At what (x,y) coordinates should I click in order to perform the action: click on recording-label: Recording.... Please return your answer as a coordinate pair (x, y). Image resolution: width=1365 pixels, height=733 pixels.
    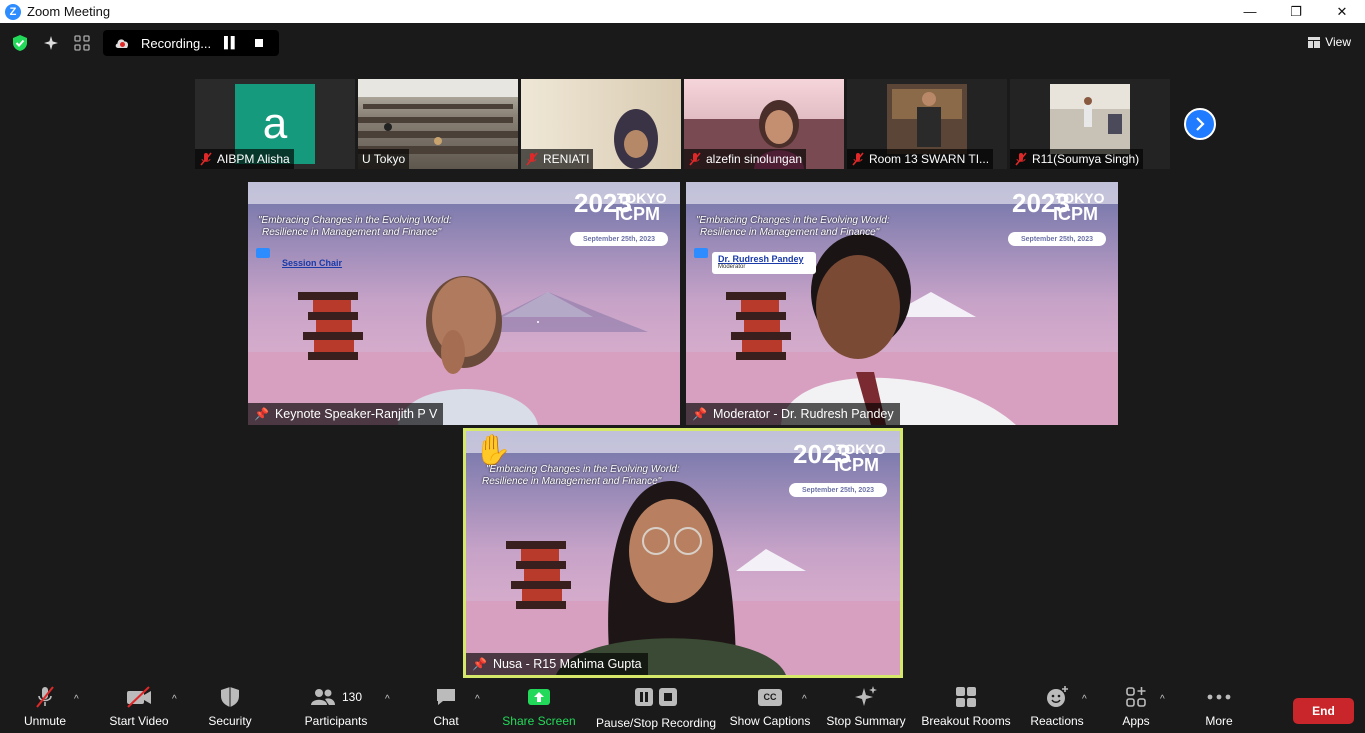
    Looking at the image, I should click on (176, 43).